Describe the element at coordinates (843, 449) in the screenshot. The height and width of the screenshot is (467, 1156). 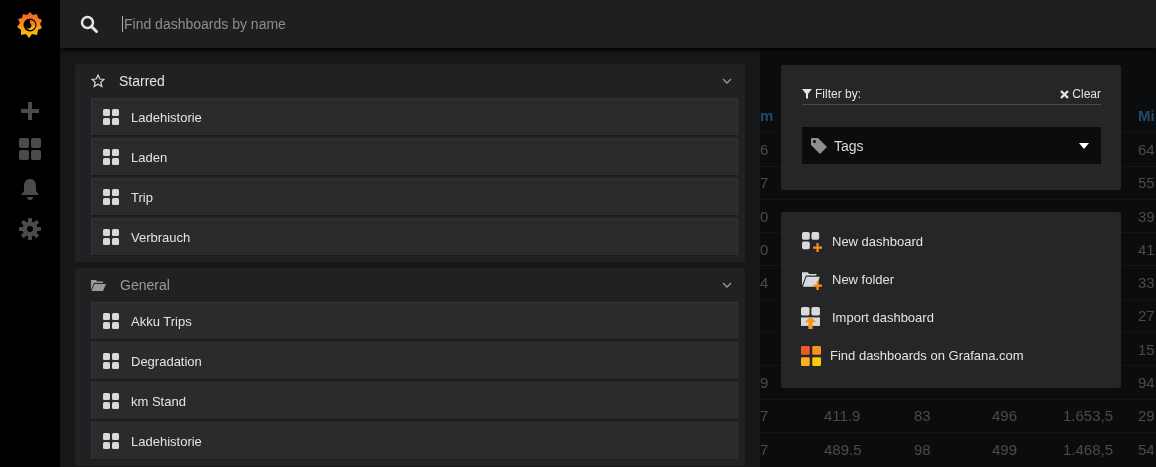
I see `table-cell: 489.5` at that location.